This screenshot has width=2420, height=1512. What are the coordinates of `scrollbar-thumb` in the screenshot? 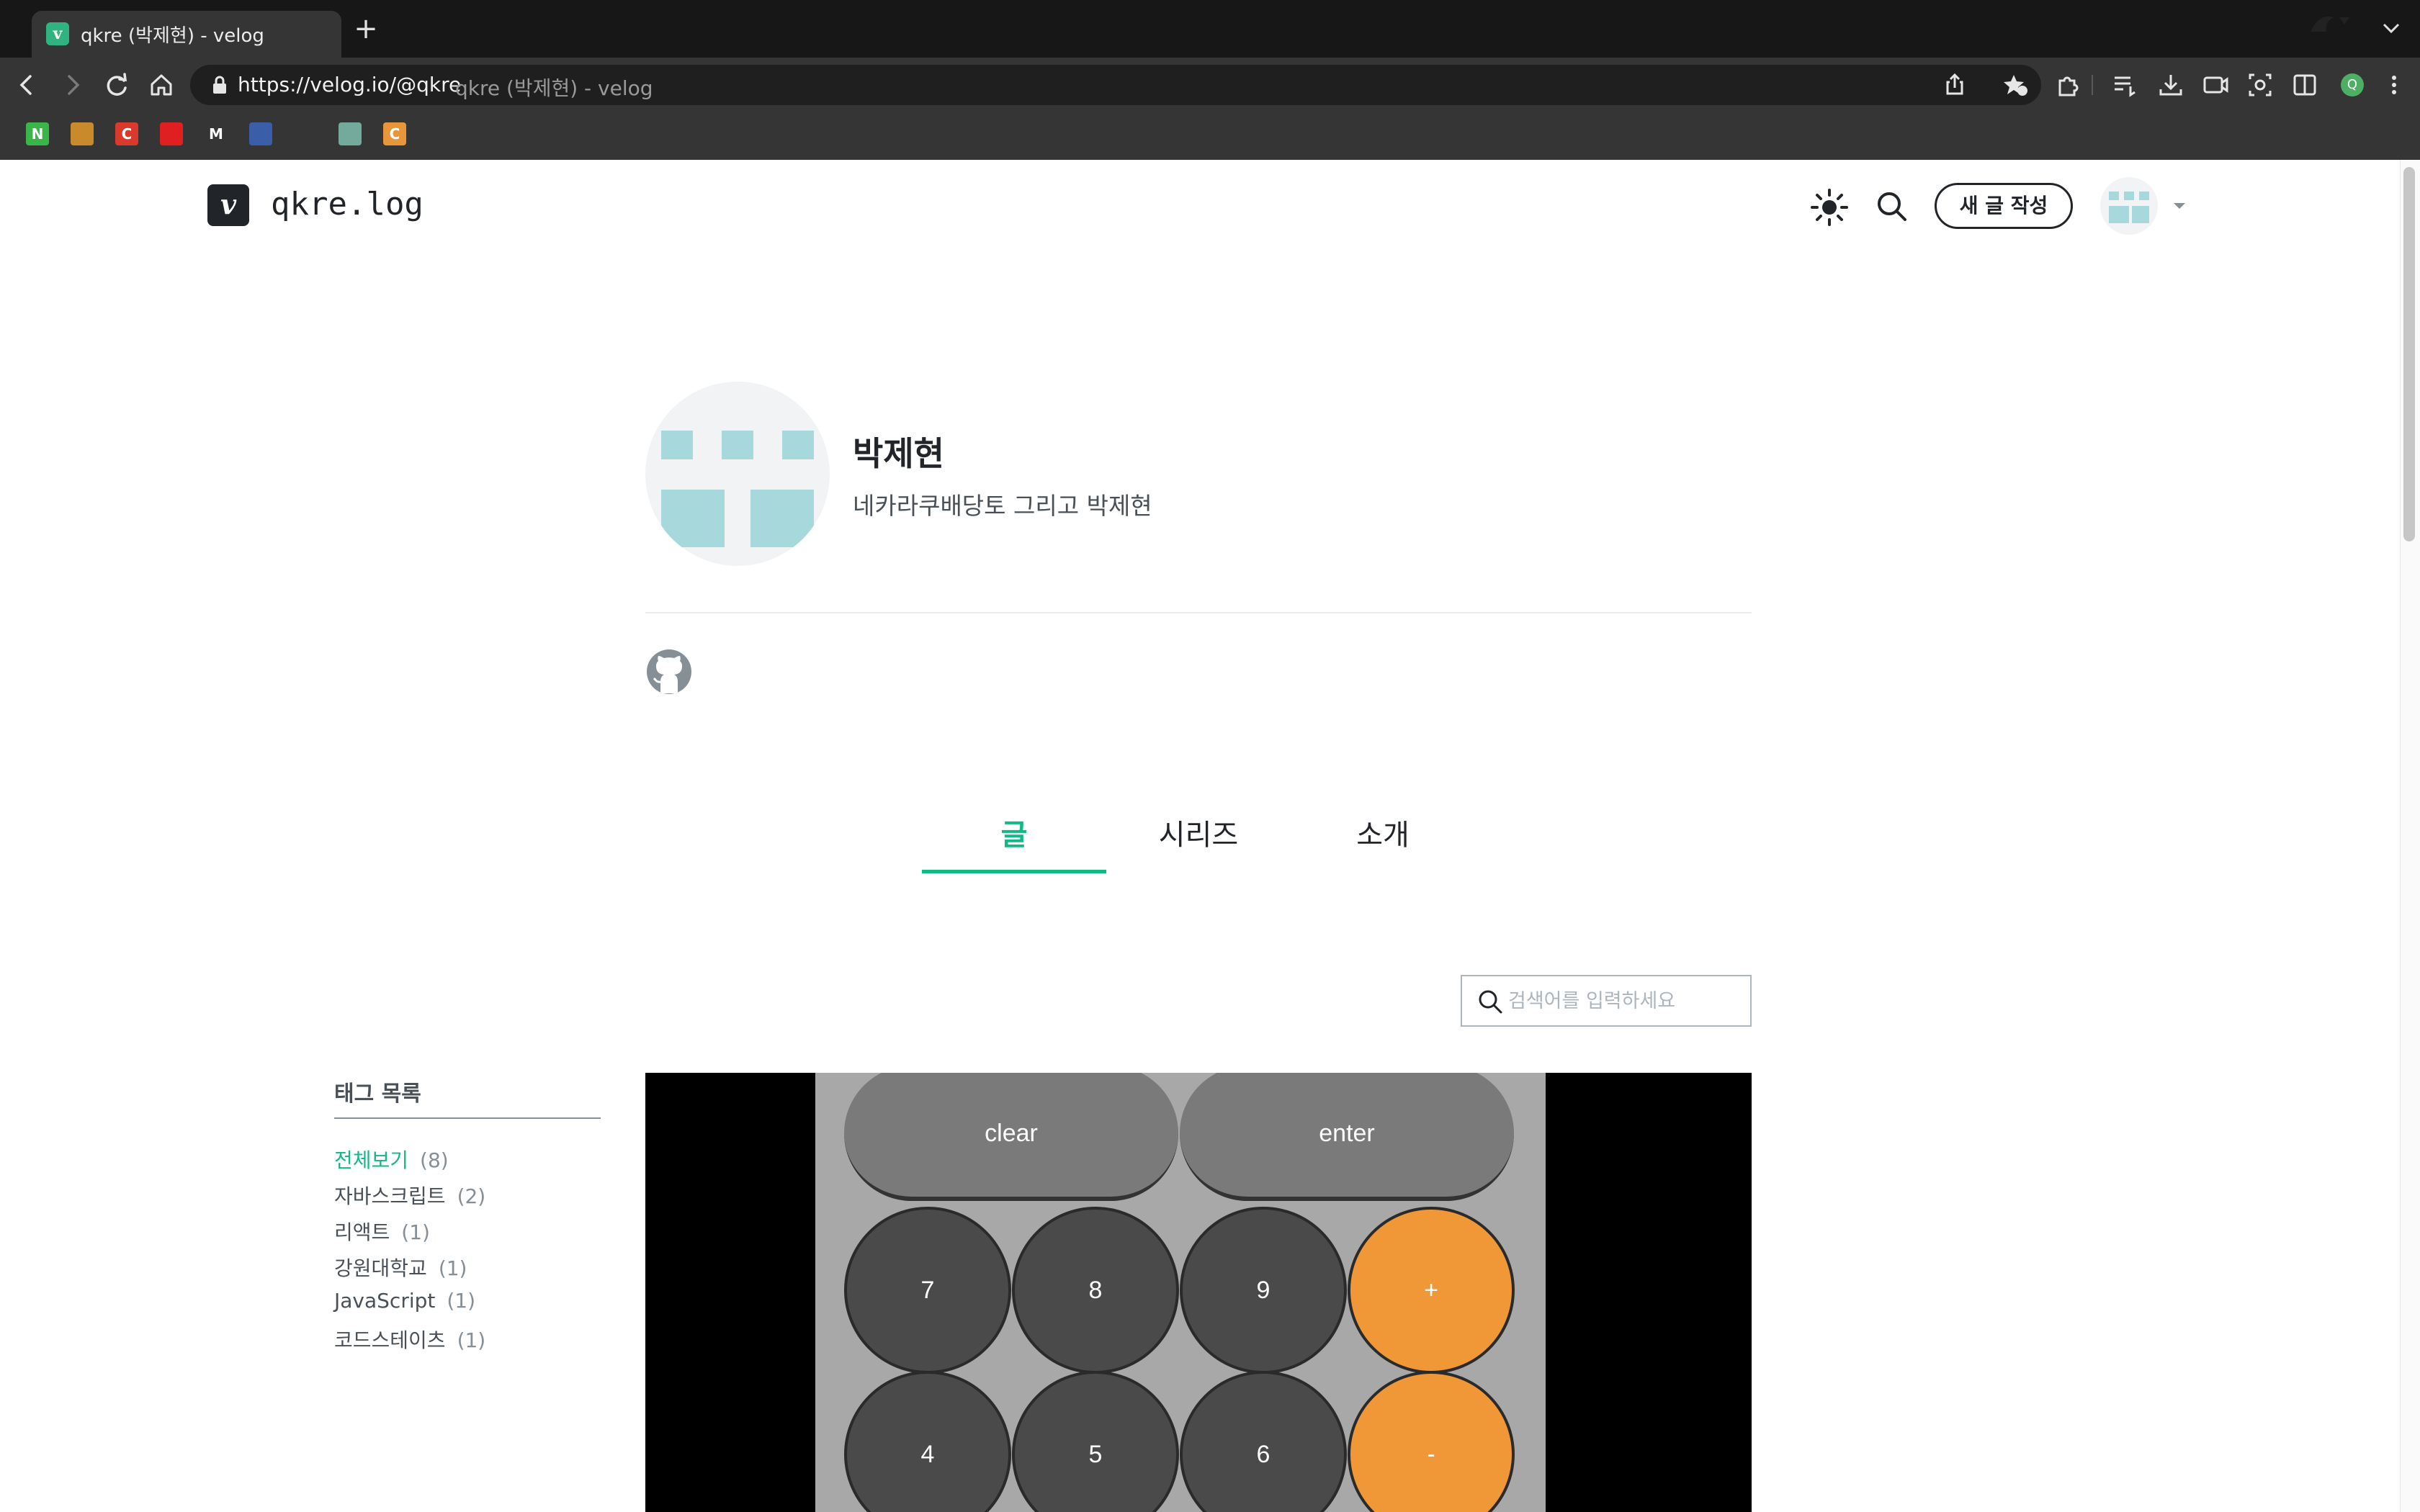 It's located at (2409, 354).